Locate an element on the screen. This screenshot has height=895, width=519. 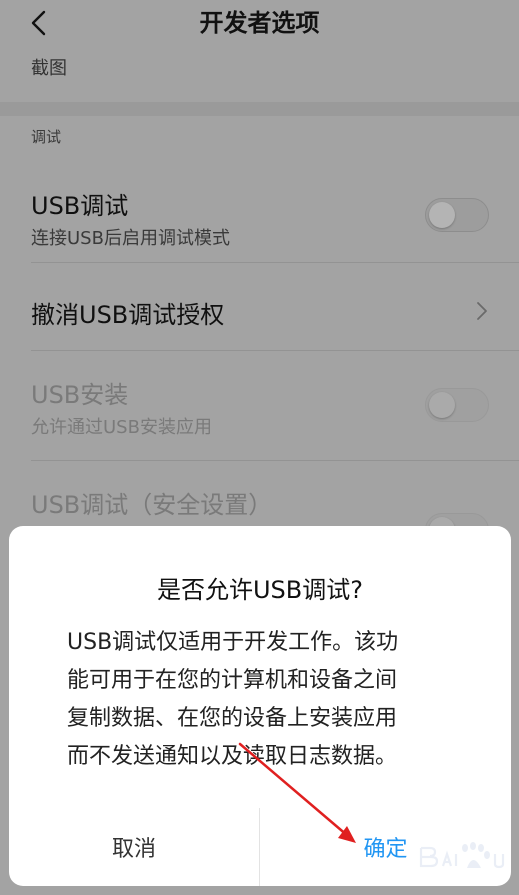
section-title-debug: 调试 is located at coordinates (46, 137).